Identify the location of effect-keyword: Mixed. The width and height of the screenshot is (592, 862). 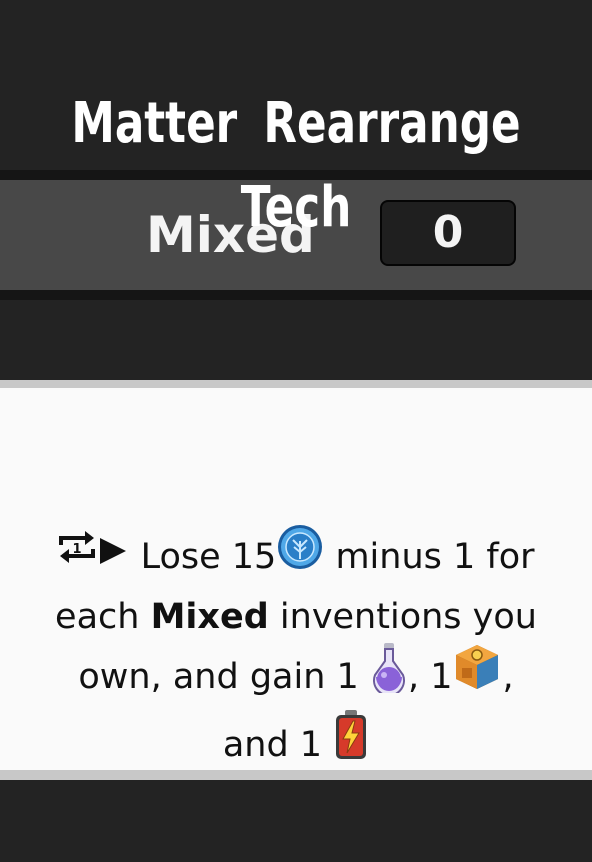
(209, 617).